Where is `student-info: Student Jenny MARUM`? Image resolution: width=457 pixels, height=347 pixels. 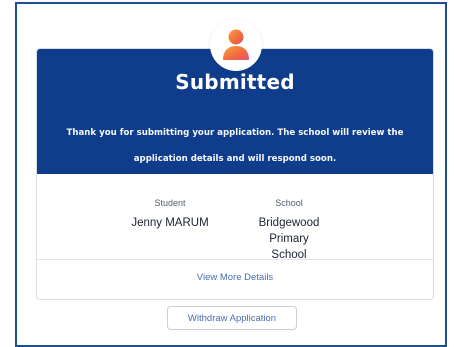
student-info: Student Jenny MARUM is located at coordinates (170, 214).